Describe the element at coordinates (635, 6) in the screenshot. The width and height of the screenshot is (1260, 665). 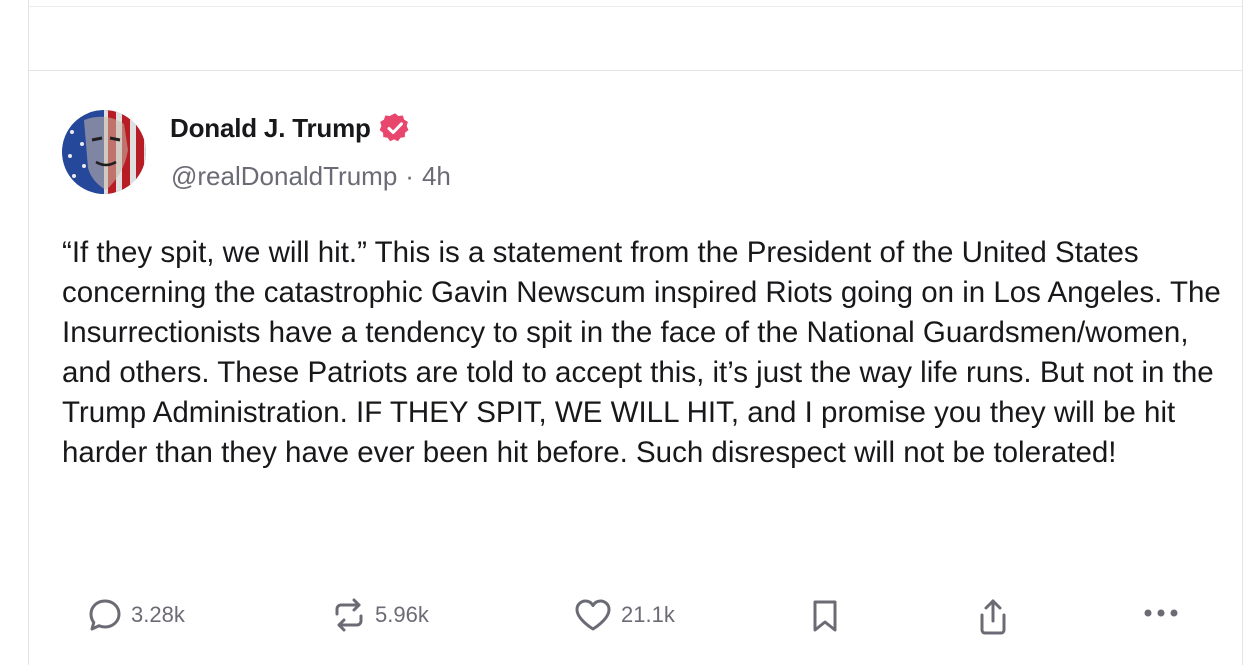
I see `divider` at that location.